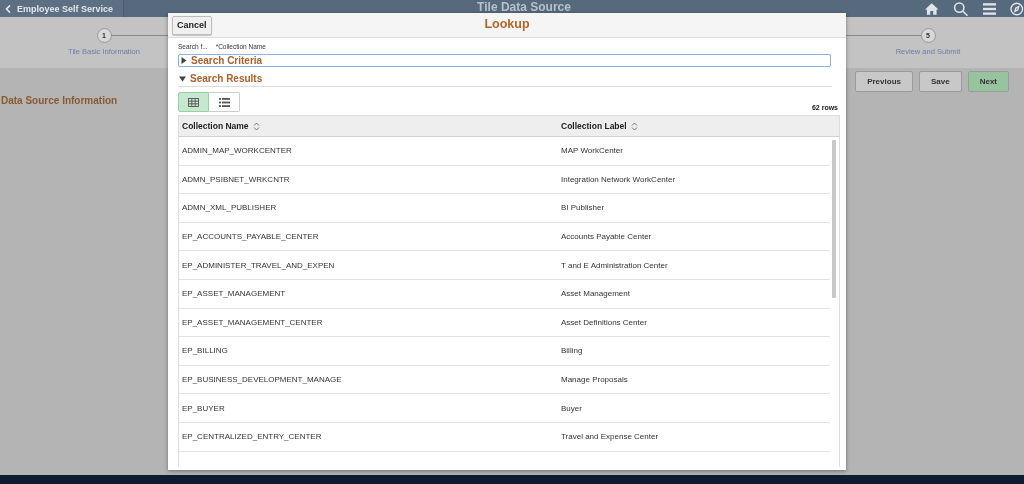 Image resolution: width=1024 pixels, height=484 pixels. What do you see at coordinates (184, 60) in the screenshot?
I see `triangle-right-icon` at bounding box center [184, 60].